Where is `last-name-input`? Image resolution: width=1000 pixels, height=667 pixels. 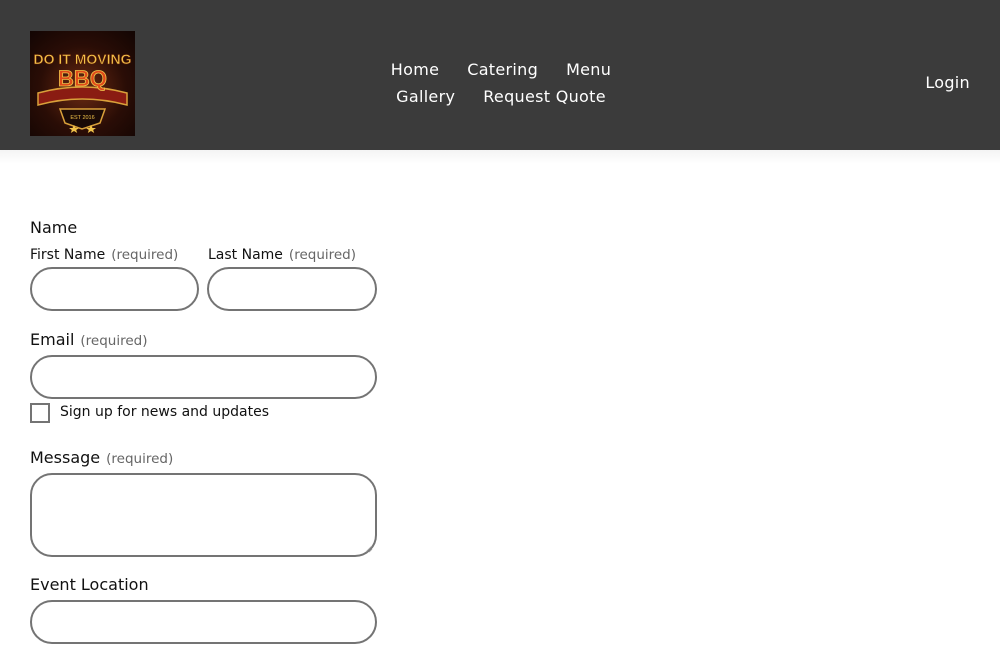 last-name-input is located at coordinates (292, 289).